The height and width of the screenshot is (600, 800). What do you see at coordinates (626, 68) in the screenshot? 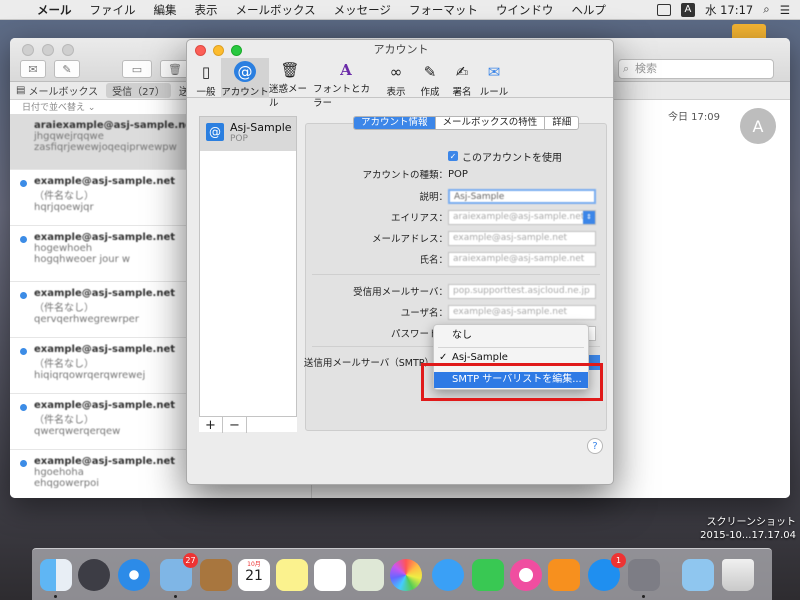
I see `search-icon: ⌕` at bounding box center [626, 68].